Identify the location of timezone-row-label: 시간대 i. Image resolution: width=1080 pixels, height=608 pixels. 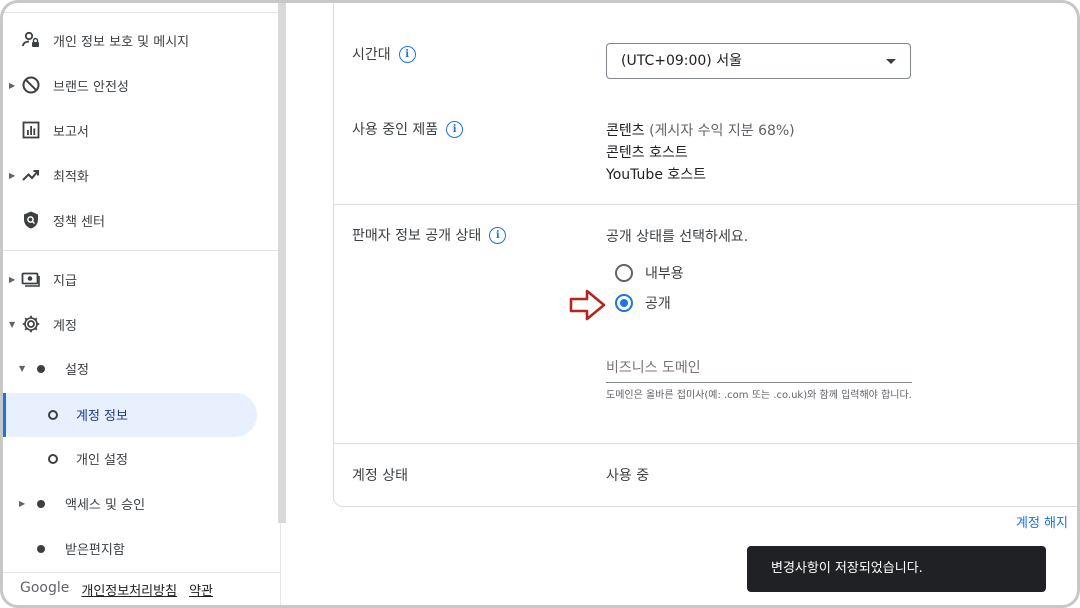
(384, 54).